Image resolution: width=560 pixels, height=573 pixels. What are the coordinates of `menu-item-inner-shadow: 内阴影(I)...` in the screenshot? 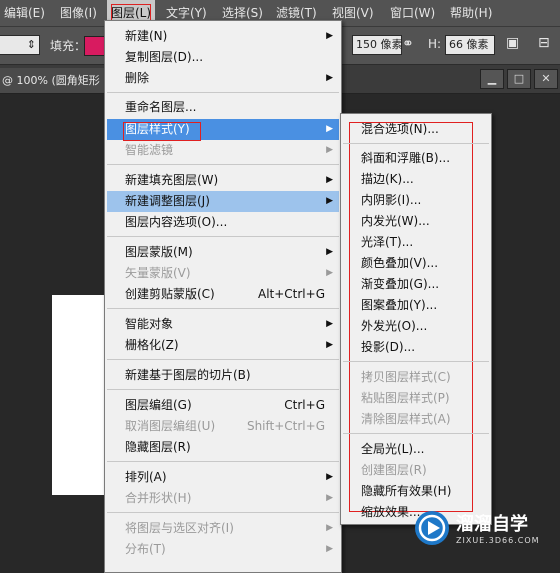 It's located at (416, 200).